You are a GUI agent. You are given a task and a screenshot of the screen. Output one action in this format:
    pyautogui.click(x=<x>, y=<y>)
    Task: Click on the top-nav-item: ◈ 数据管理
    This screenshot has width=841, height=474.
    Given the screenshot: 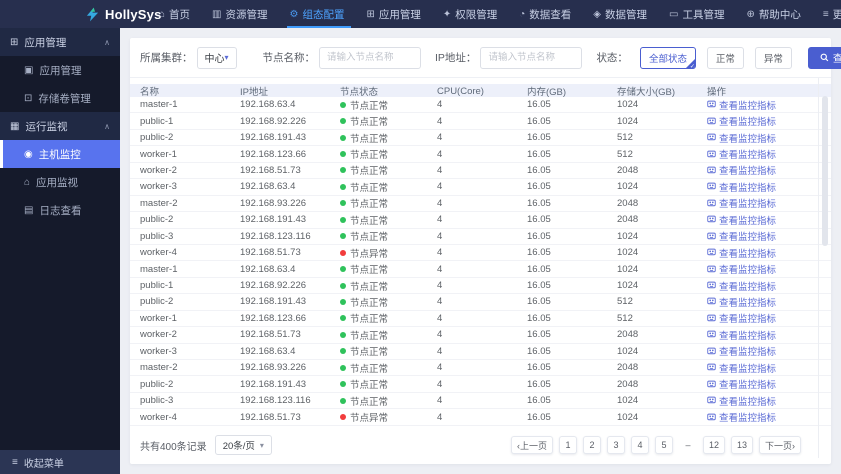 What is the action you would take?
    pyautogui.click(x=622, y=14)
    